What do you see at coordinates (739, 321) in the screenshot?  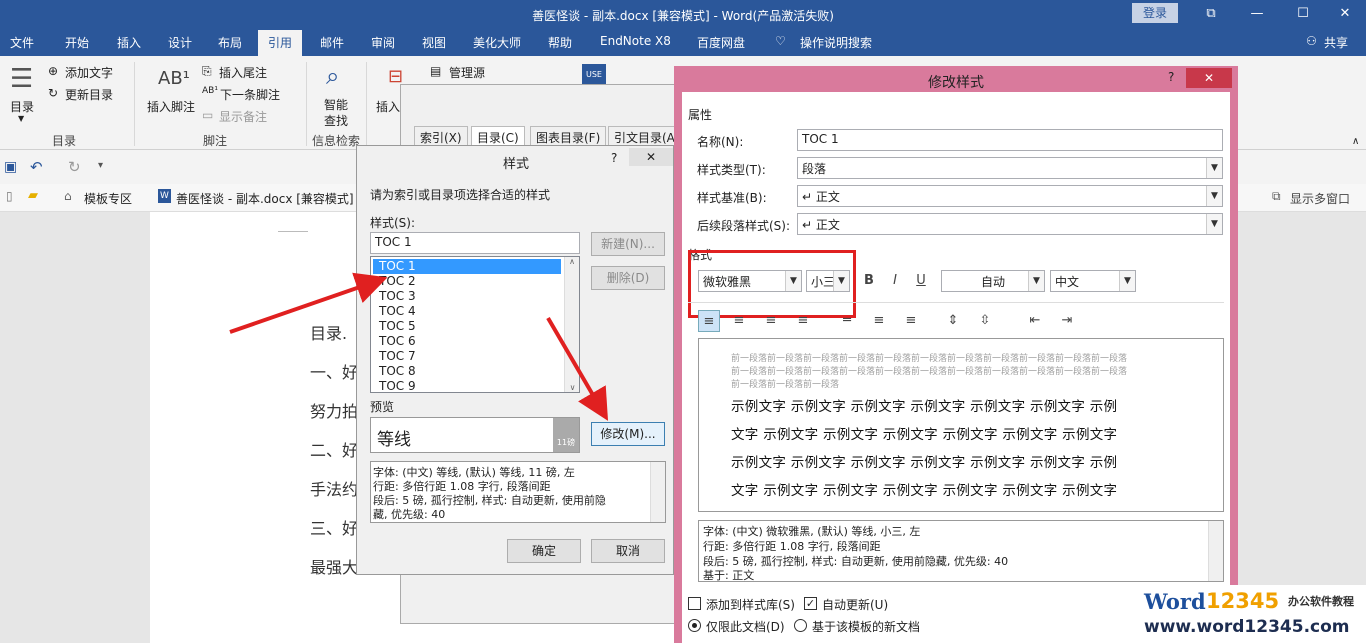 I see `align-center-icon: ≡` at bounding box center [739, 321].